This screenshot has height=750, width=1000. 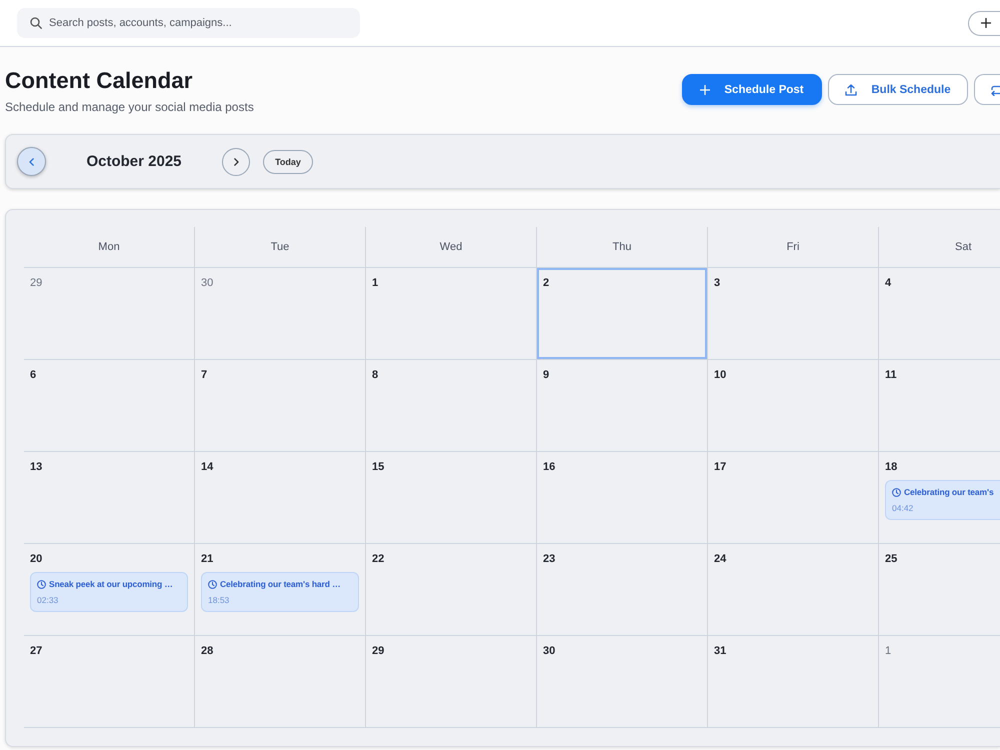 I want to click on day-cell: 21 Celebrating our team's hard … 18:53, so click(x=280, y=590).